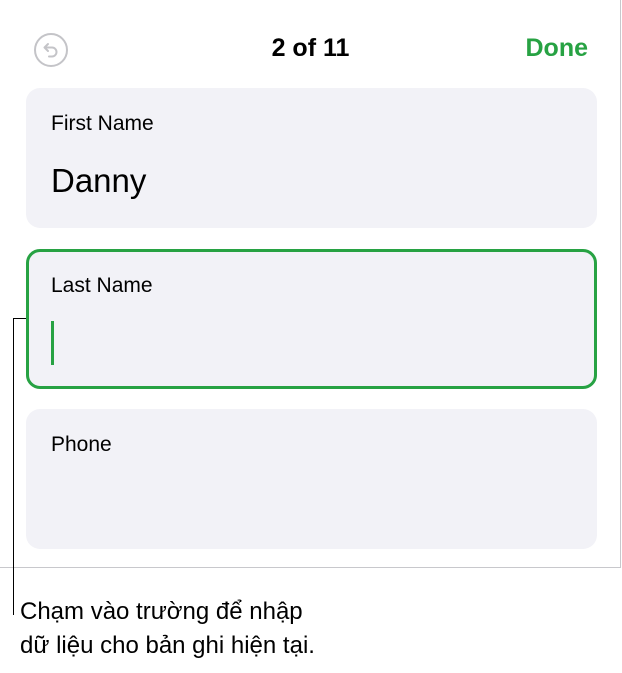 The width and height of the screenshot is (622, 673). Describe the element at coordinates (99, 180) in the screenshot. I see `first-name-value: Danny` at that location.